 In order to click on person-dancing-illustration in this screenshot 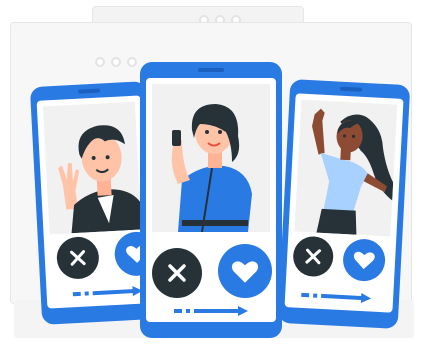, I will do `click(353, 171)`.